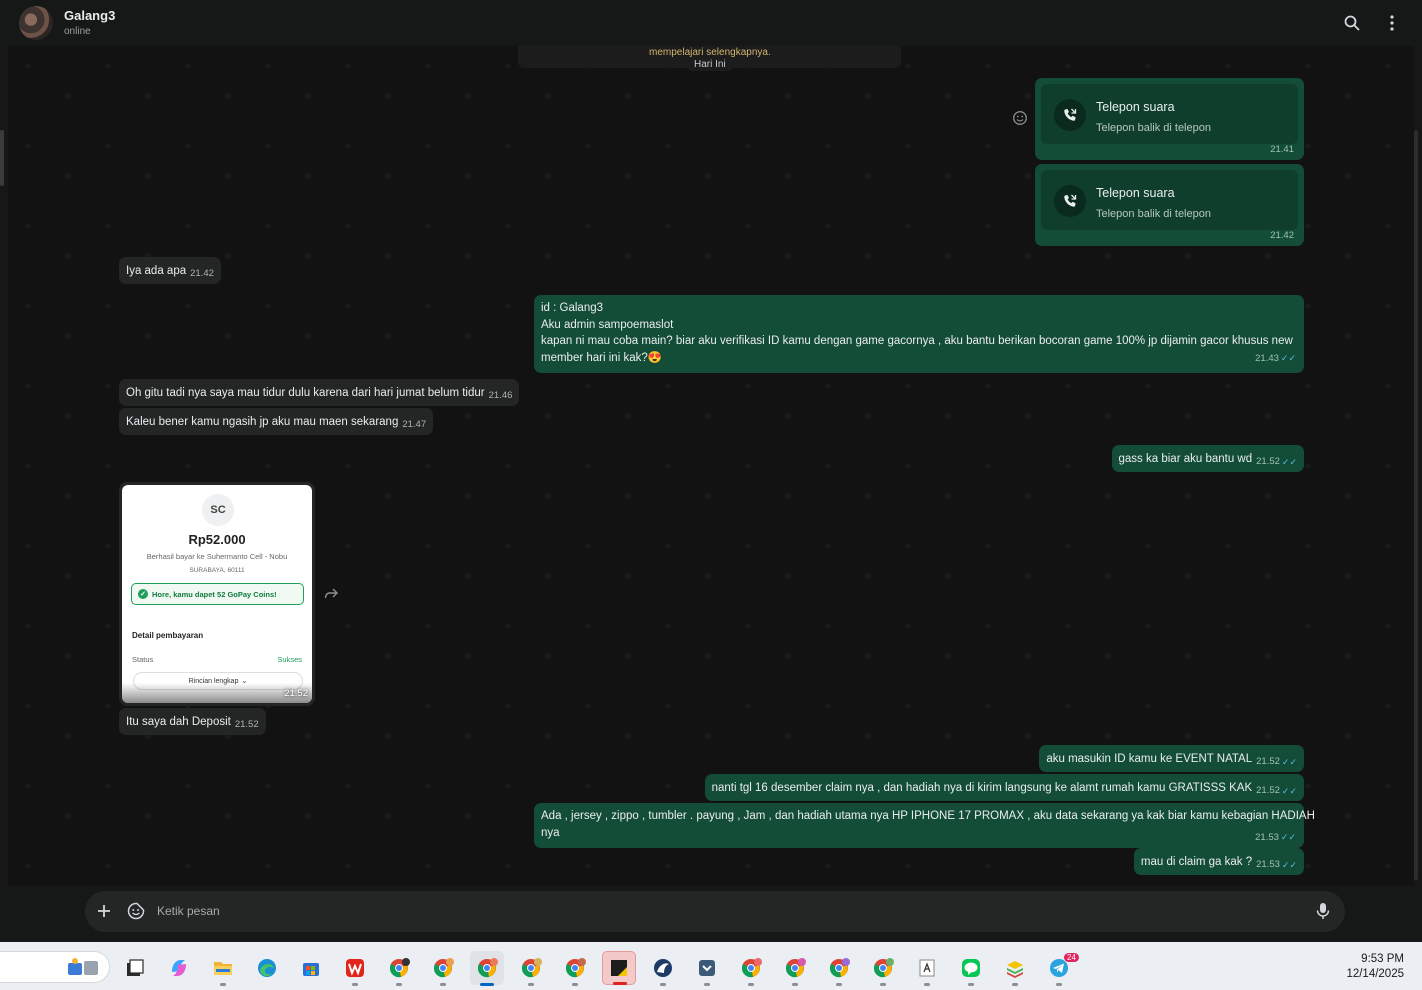 This screenshot has height=990, width=1422. Describe the element at coordinates (355, 968) in the screenshot. I see `wps-office-icon` at that location.